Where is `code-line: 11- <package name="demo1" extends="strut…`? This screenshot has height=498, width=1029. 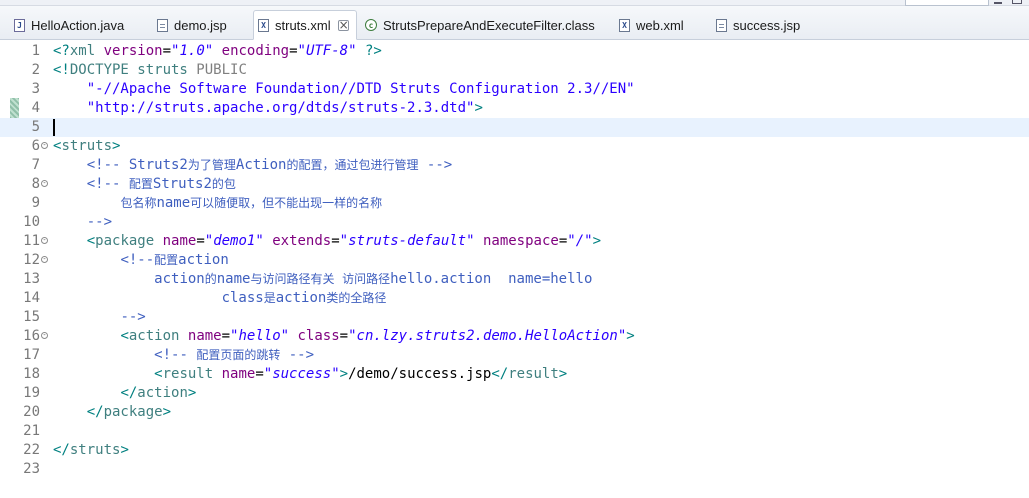
code-line: 11- <package name="demo1" extends="strut… is located at coordinates (514, 241).